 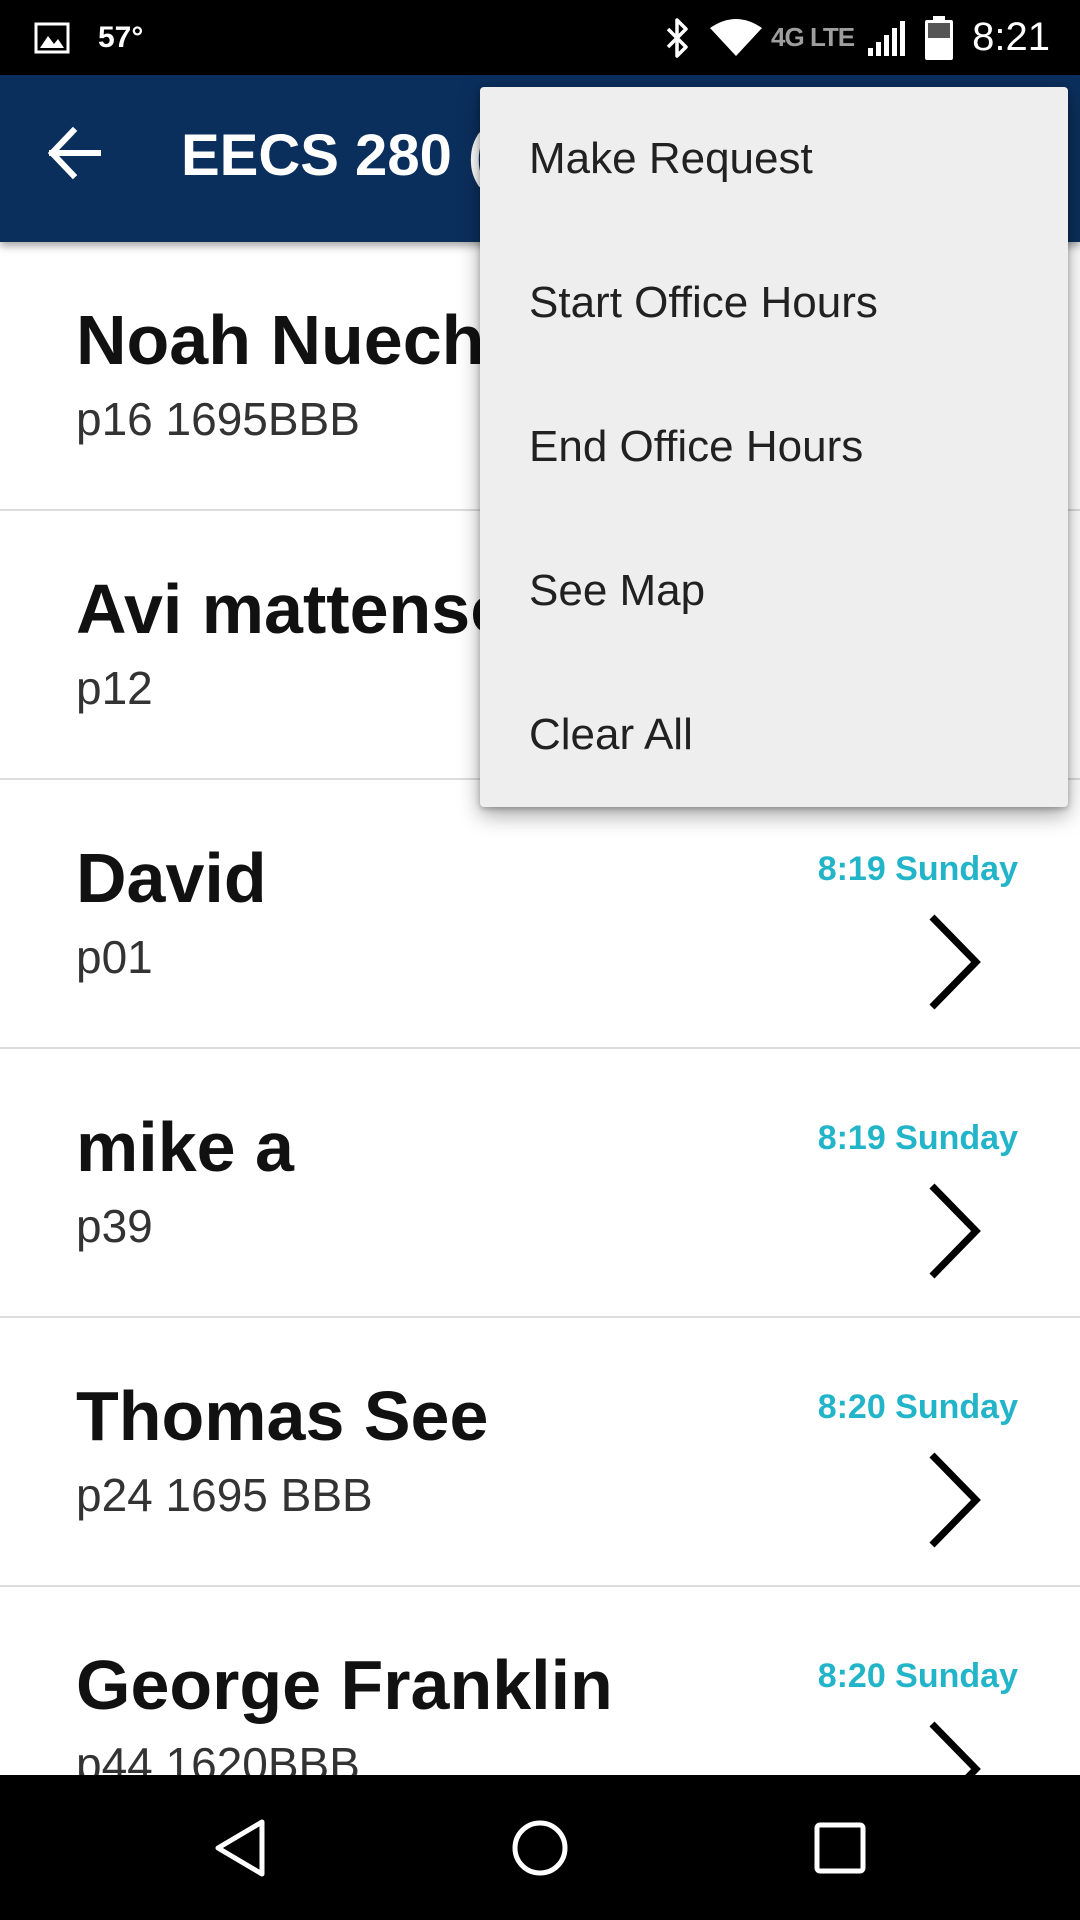 I want to click on temperature: 57°, so click(x=121, y=37).